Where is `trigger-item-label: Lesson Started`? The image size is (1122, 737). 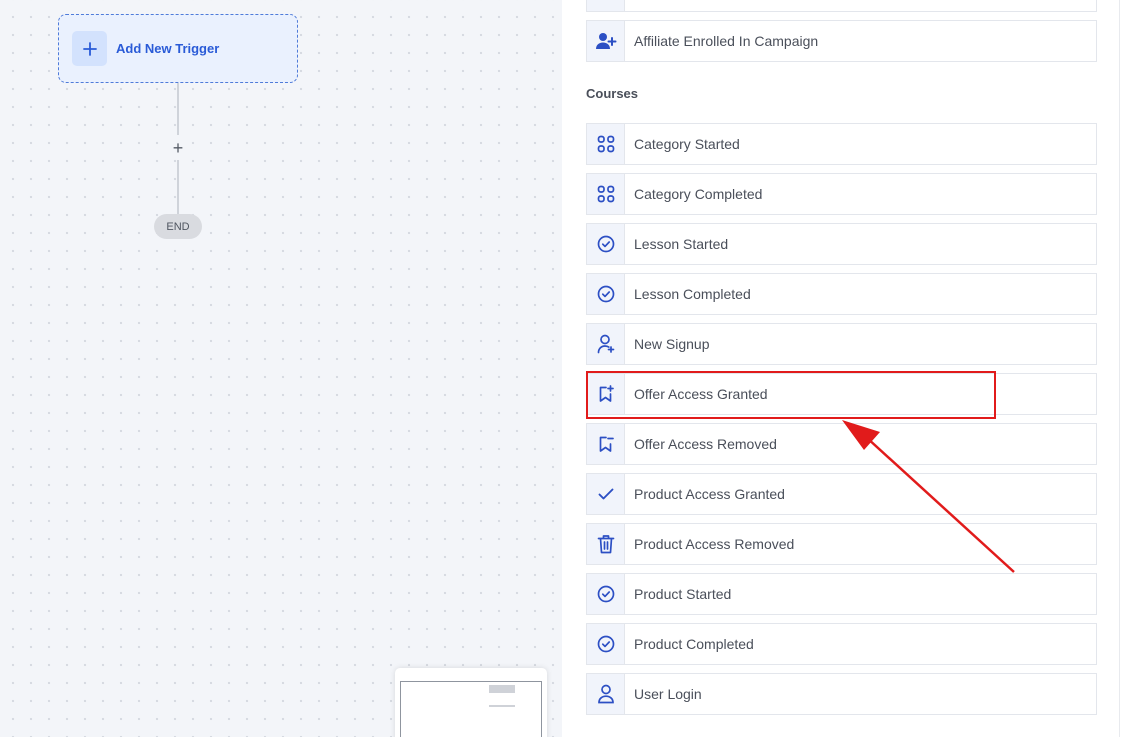 trigger-item-label: Lesson Started is located at coordinates (681, 244).